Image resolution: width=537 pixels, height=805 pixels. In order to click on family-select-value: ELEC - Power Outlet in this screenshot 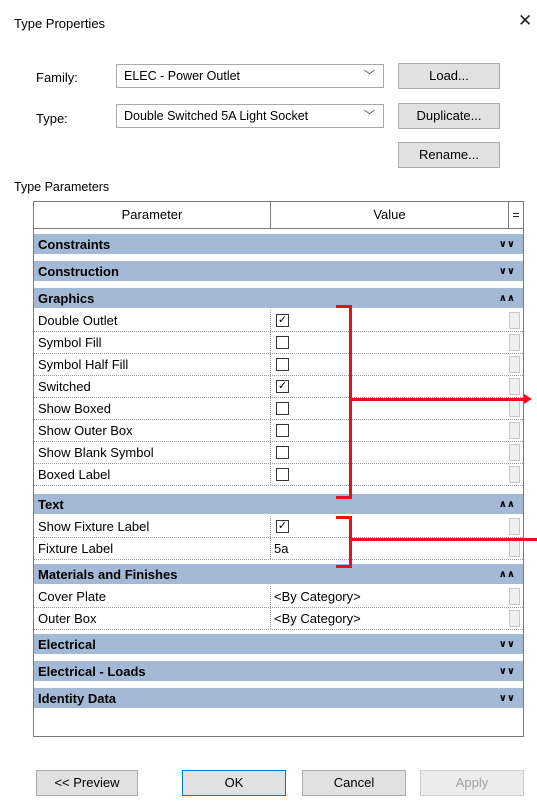, I will do `click(182, 76)`.